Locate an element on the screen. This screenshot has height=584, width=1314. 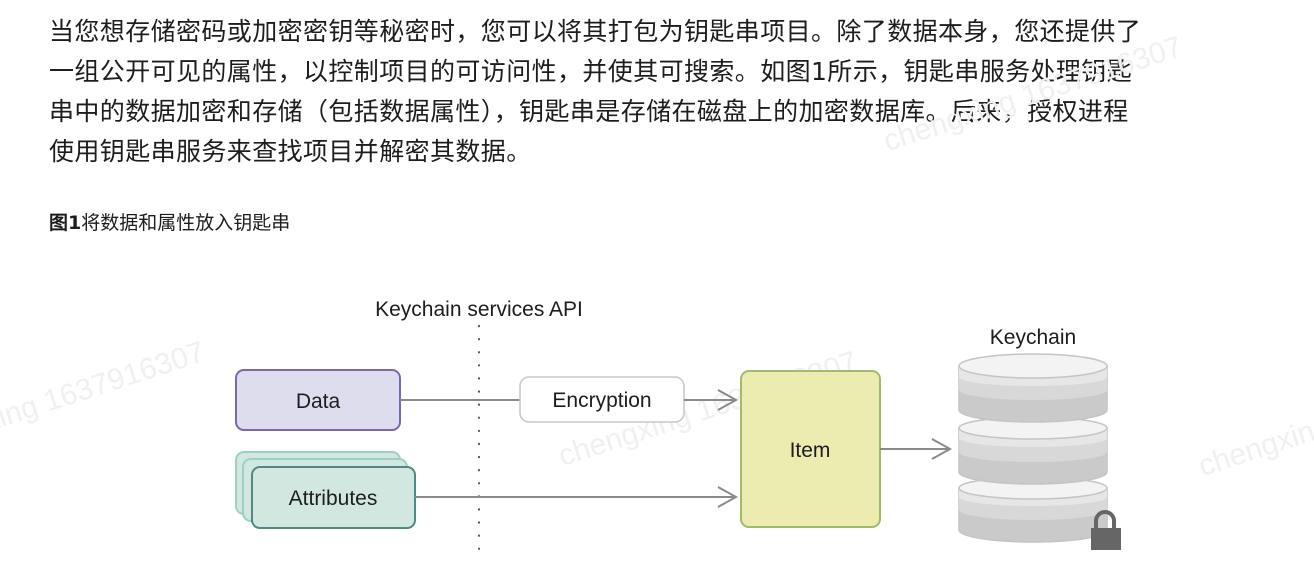
item-to-keychain-arrow is located at coordinates (916, 449).